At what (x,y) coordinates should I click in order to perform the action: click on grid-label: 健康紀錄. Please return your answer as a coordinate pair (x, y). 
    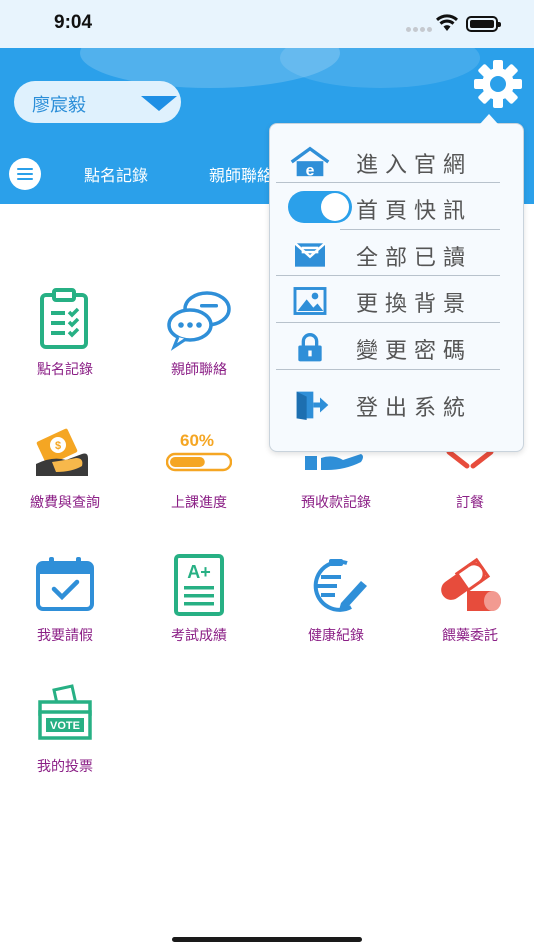
    Looking at the image, I should click on (336, 636).